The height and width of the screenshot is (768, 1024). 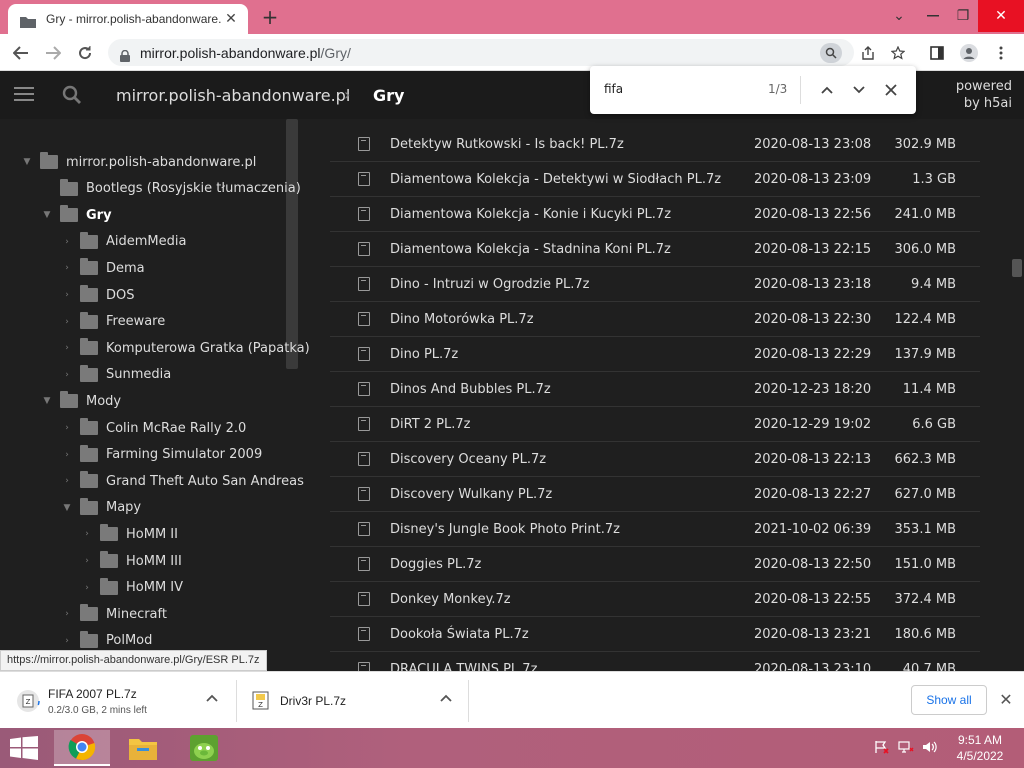 What do you see at coordinates (949, 700) in the screenshot?
I see `show-all-downloads-button: Show all` at bounding box center [949, 700].